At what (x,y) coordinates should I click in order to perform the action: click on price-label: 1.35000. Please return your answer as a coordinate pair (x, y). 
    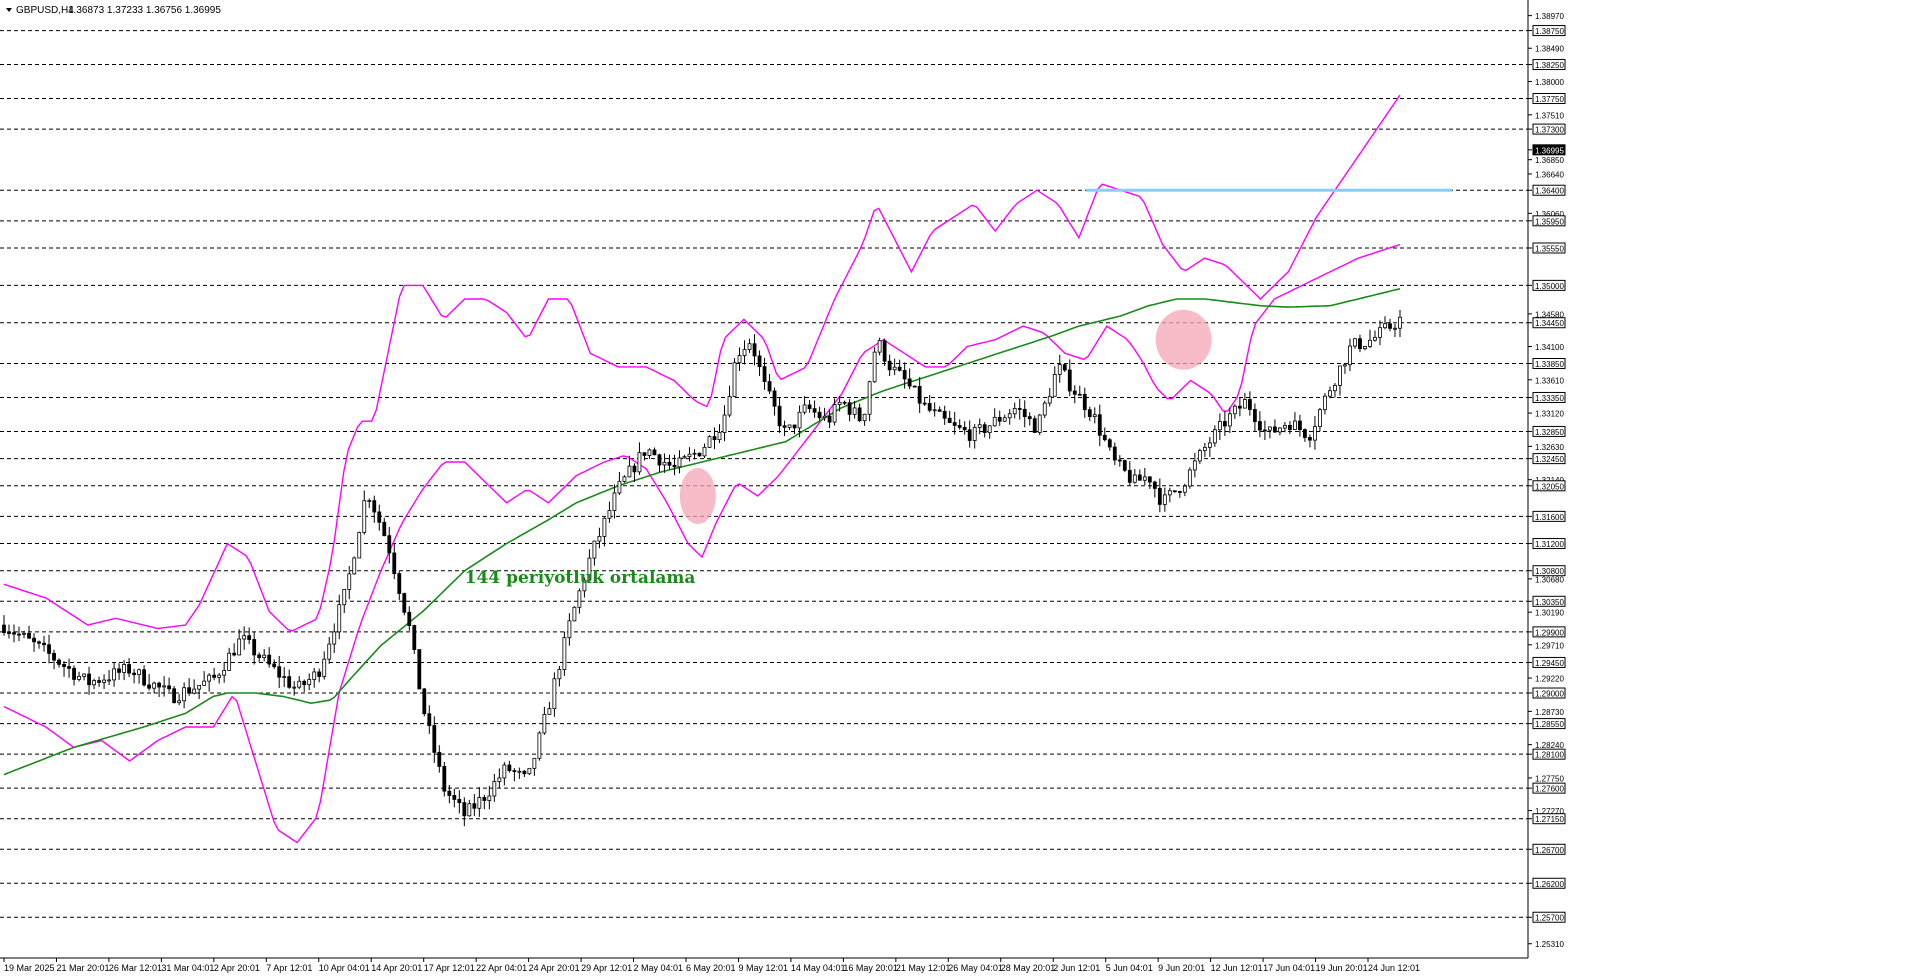
    Looking at the image, I should click on (1549, 286).